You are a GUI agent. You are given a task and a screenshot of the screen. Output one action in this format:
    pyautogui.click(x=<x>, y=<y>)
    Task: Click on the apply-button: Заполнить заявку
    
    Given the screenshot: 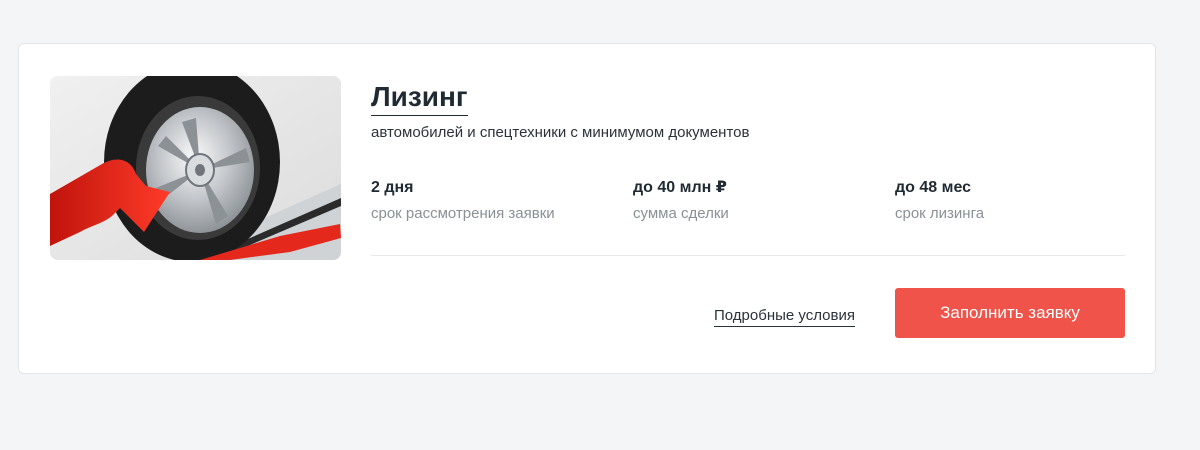 What is the action you would take?
    pyautogui.click(x=1010, y=313)
    